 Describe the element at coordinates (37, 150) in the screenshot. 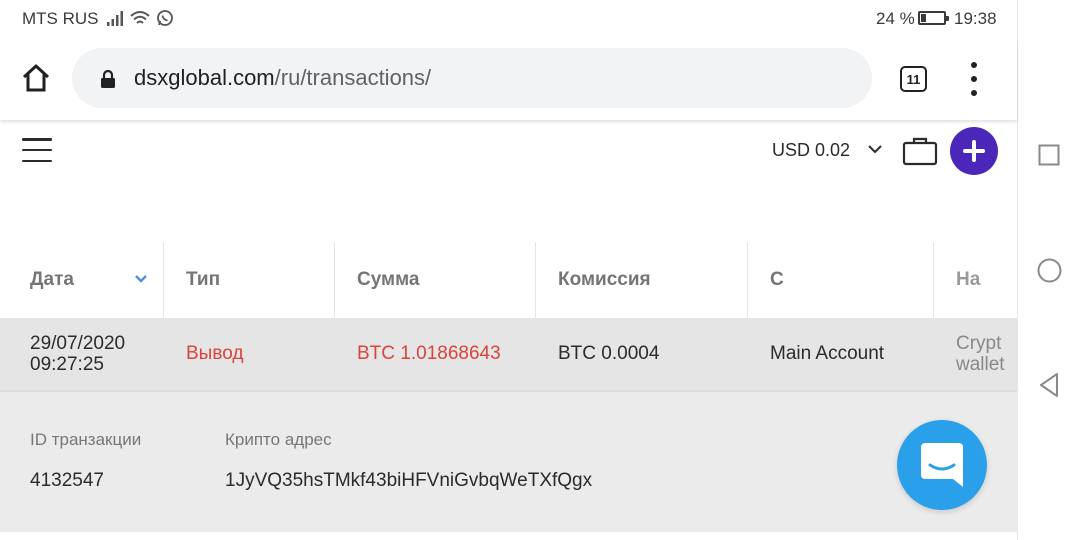

I see `menu-icon` at that location.